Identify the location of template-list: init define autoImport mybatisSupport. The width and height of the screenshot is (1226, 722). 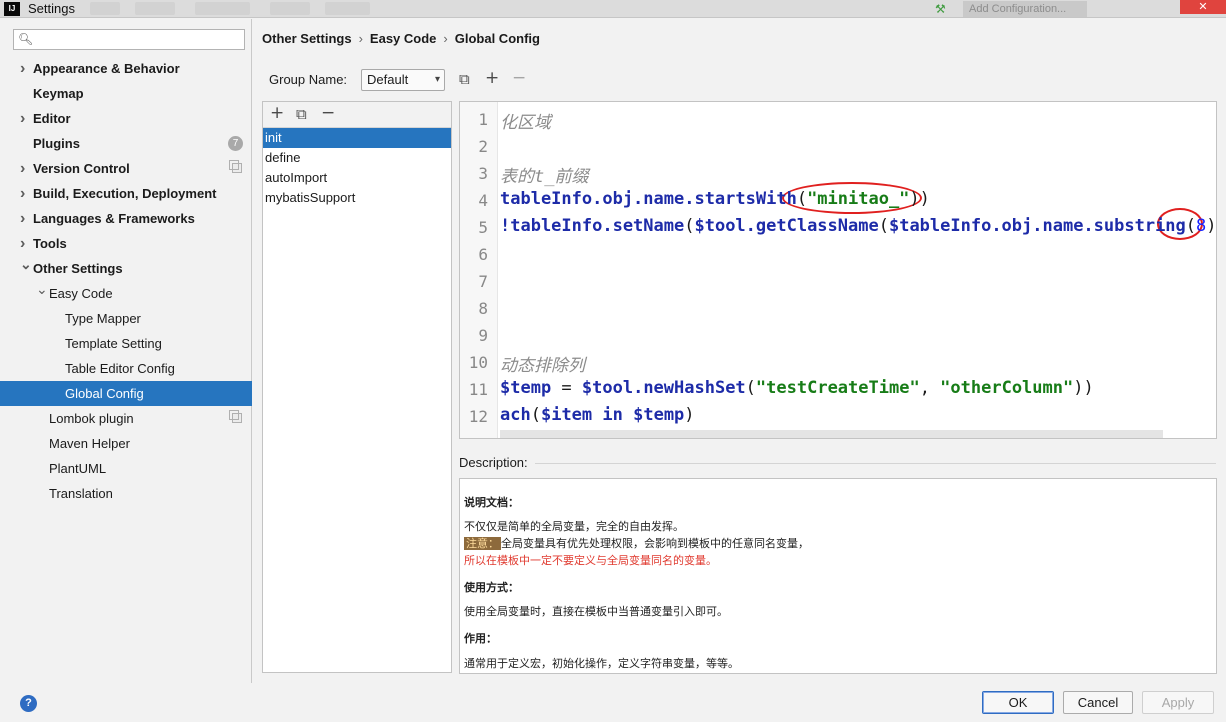
(357, 168).